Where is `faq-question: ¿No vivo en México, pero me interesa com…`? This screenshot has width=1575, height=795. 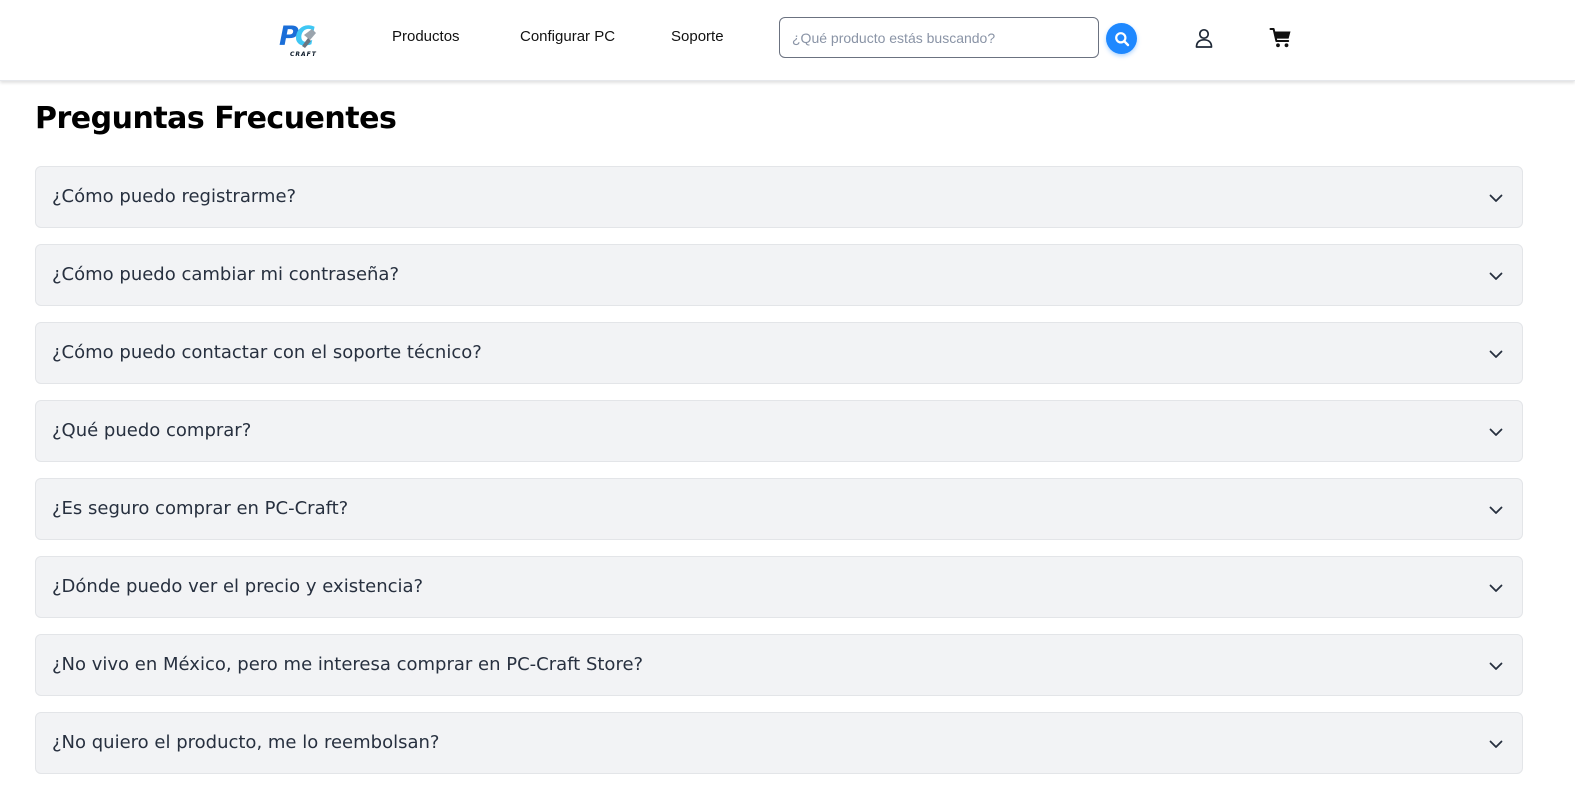
faq-question: ¿No vivo en México, pero me interesa com… is located at coordinates (348, 664).